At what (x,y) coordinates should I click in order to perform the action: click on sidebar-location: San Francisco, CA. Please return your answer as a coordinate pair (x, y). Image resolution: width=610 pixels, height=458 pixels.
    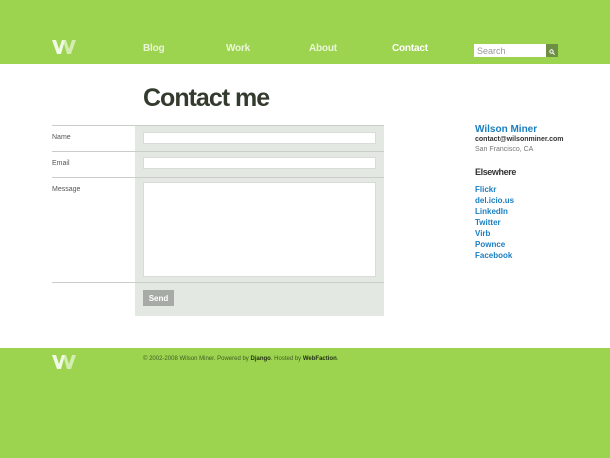
    Looking at the image, I should click on (504, 149).